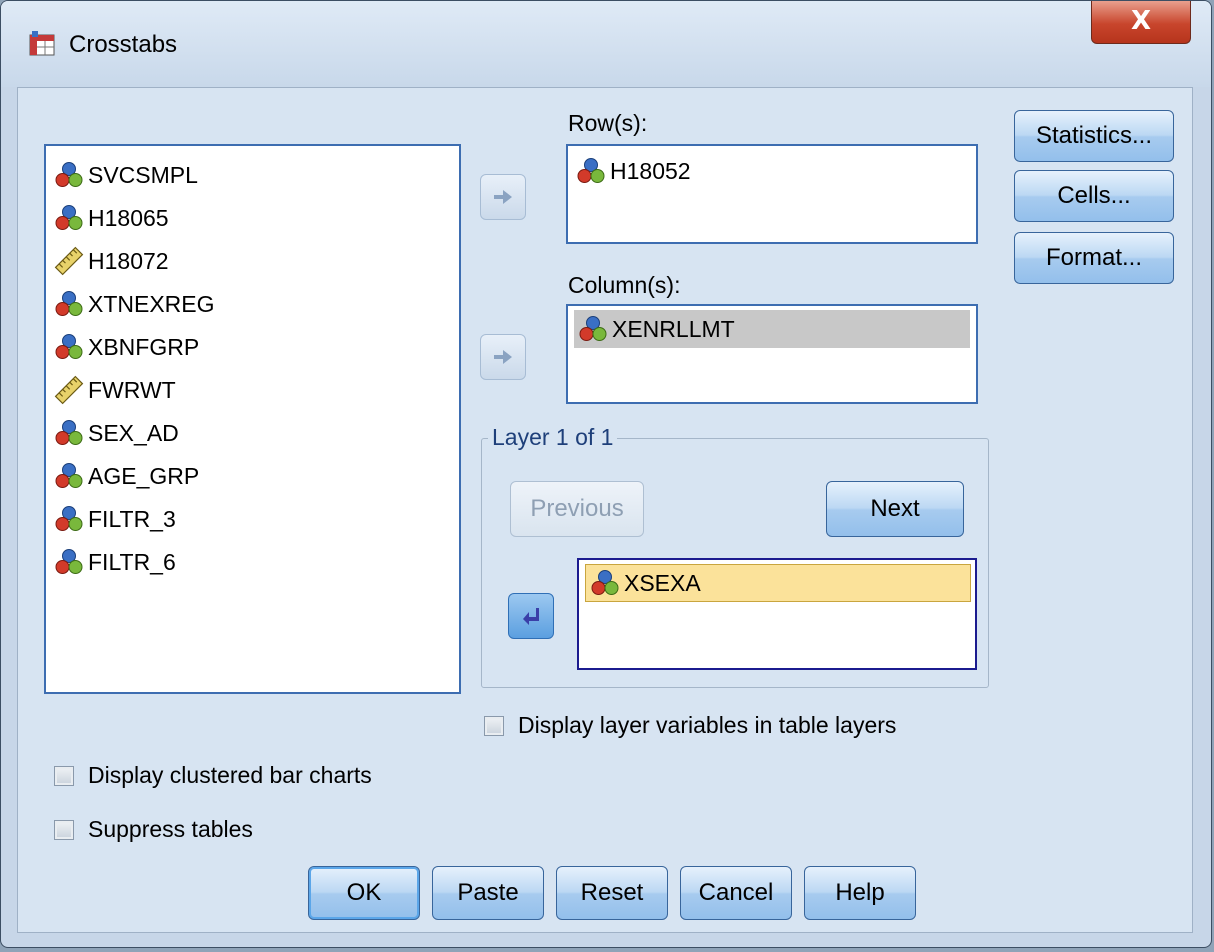  I want to click on list-item: XSEXA, so click(778, 583).